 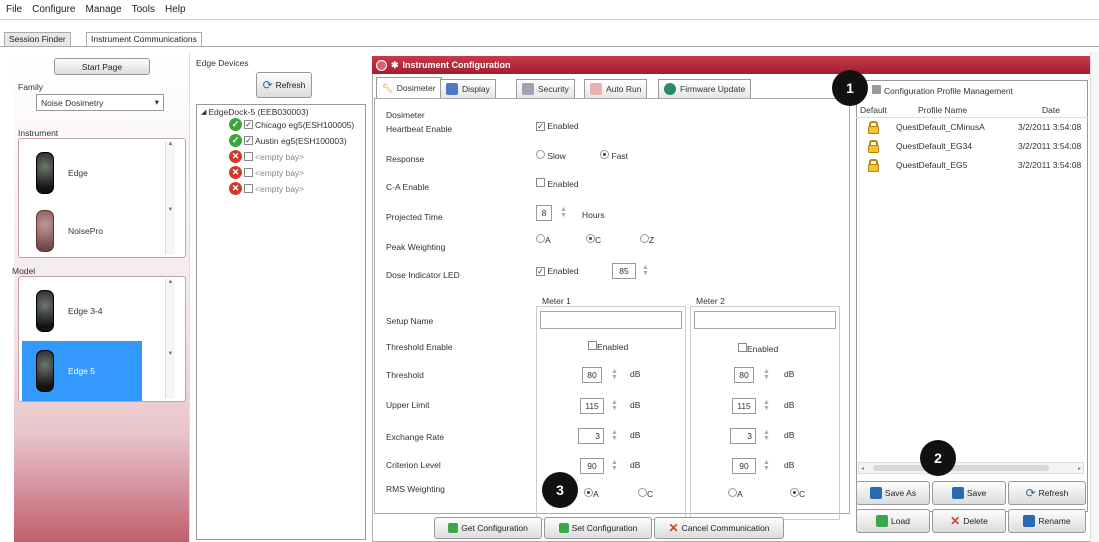 What do you see at coordinates (37, 39) in the screenshot?
I see `tab-session-finder: Session Finder` at bounding box center [37, 39].